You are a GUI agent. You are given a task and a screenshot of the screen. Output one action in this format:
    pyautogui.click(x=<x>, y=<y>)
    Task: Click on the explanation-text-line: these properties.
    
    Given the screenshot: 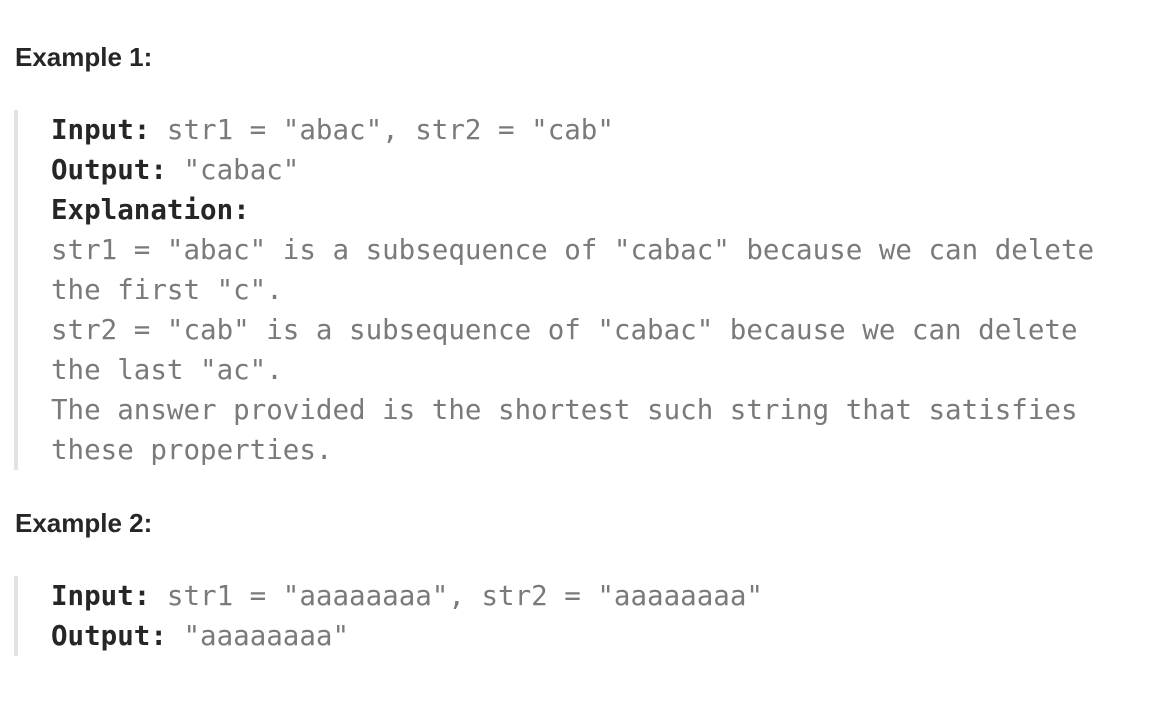 What is the action you would take?
    pyautogui.click(x=192, y=450)
    